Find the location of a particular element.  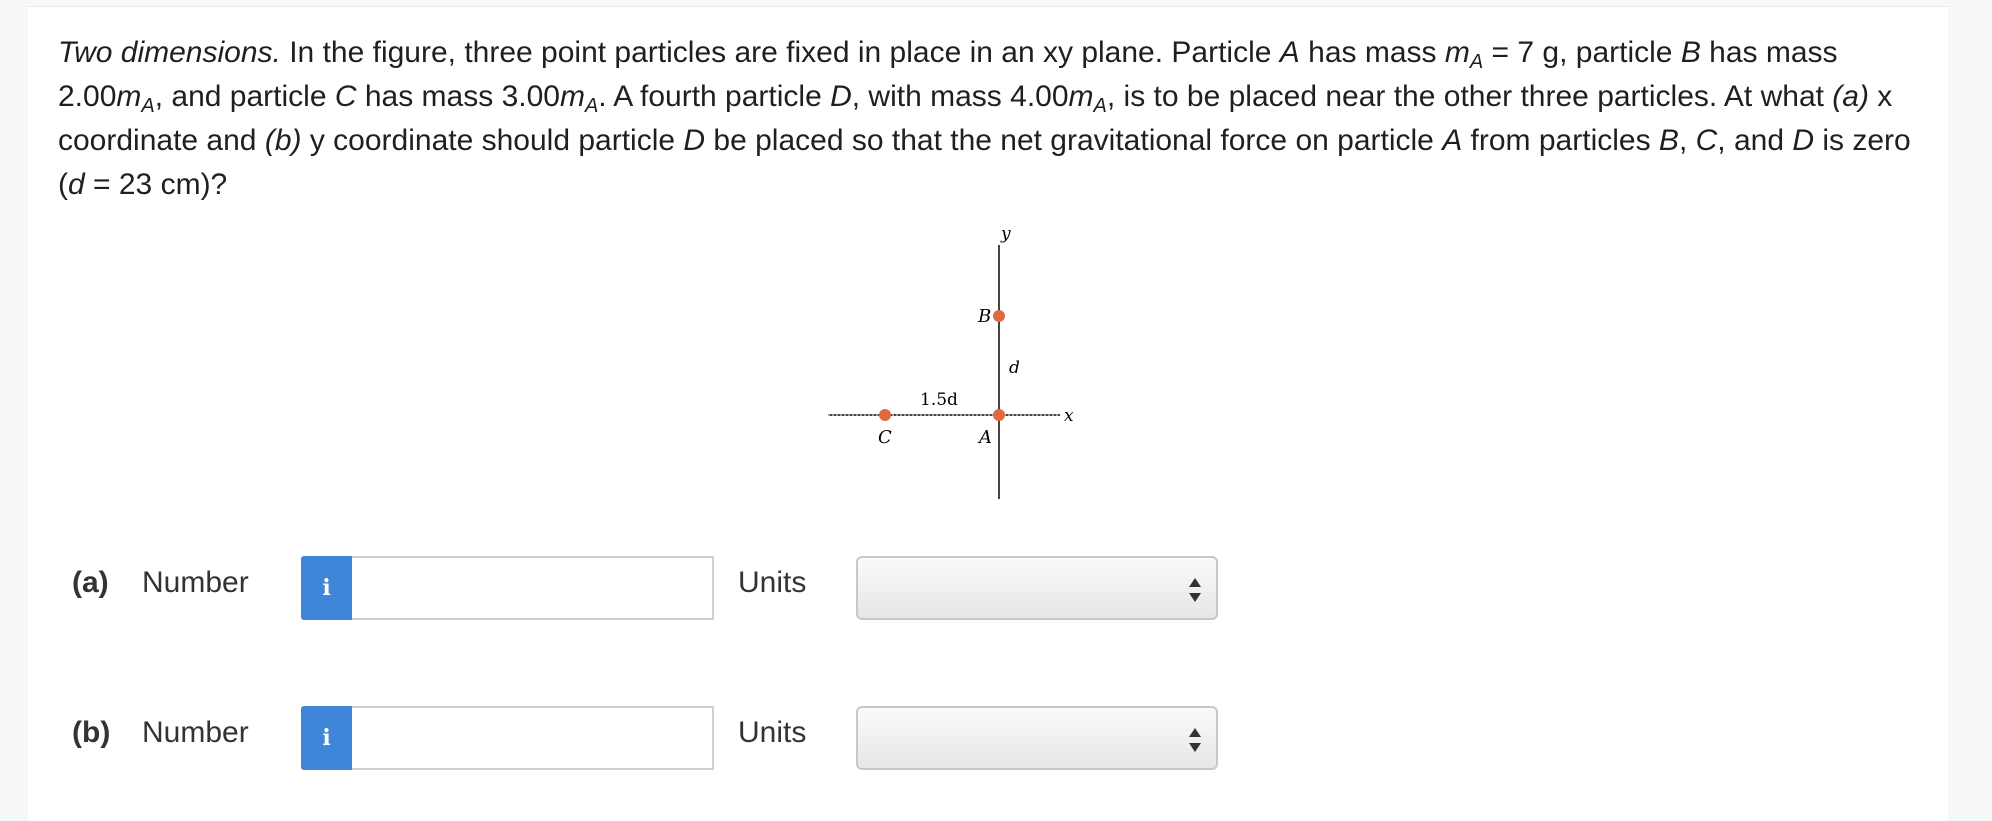

label-a: A is located at coordinates (984, 437).